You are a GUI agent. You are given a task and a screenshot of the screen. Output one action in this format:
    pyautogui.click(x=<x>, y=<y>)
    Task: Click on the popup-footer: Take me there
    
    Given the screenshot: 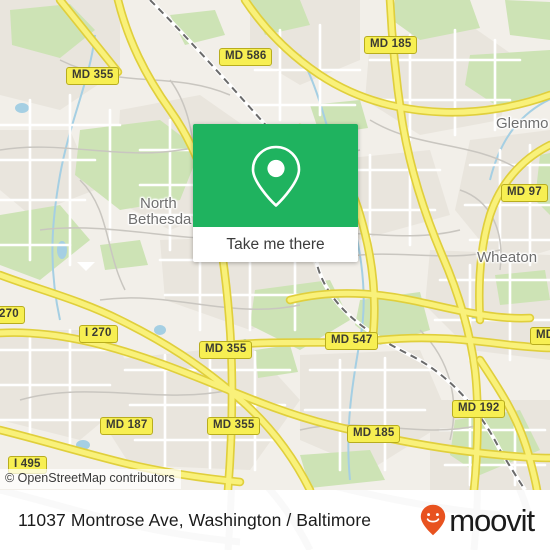 What is the action you would take?
    pyautogui.click(x=275, y=244)
    